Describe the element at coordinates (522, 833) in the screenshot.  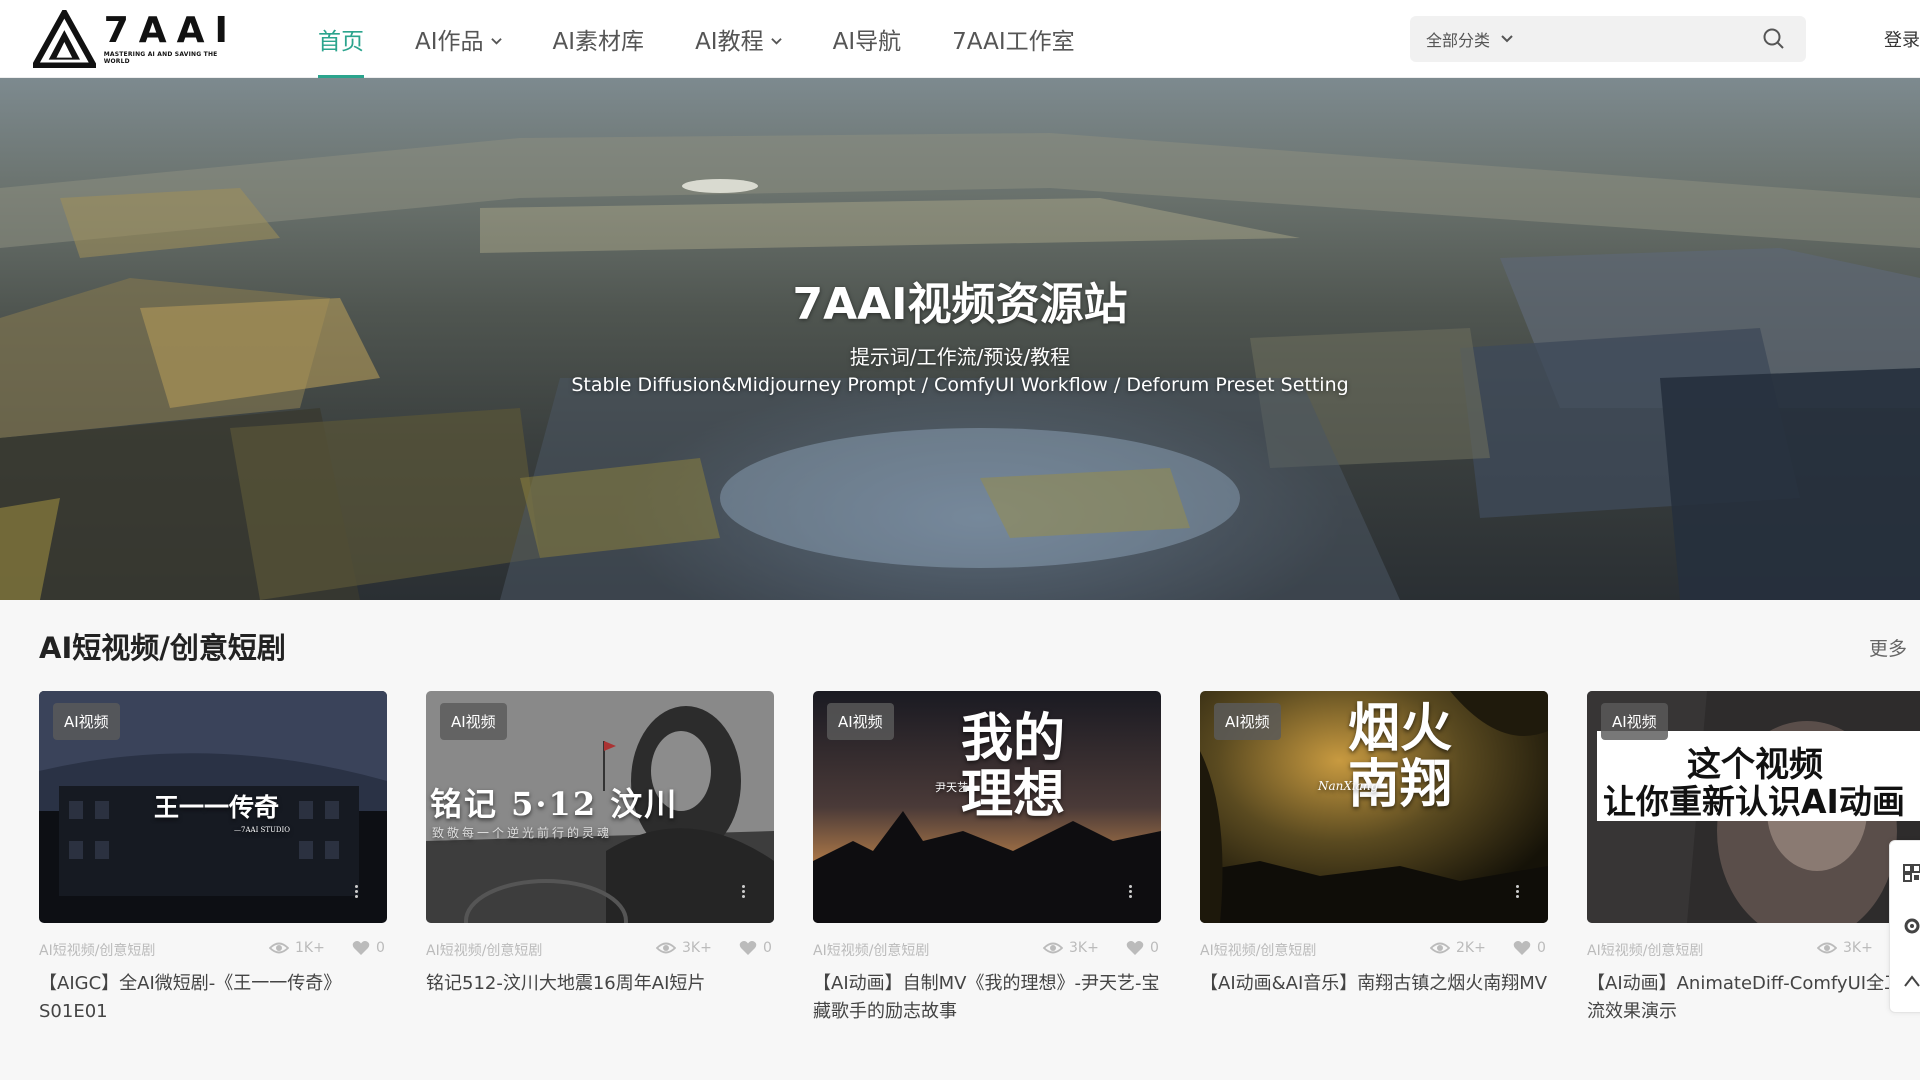
I see `thumbnail-subtitle: 致敬每一个逆光前行的灵魂` at that location.